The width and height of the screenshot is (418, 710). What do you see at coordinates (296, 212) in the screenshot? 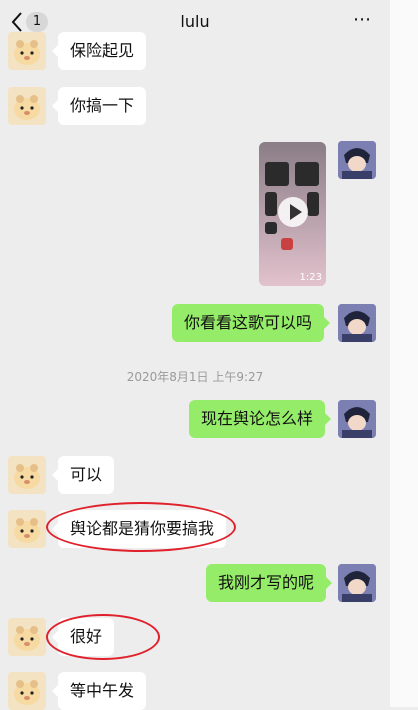
I see `play-icon` at bounding box center [296, 212].